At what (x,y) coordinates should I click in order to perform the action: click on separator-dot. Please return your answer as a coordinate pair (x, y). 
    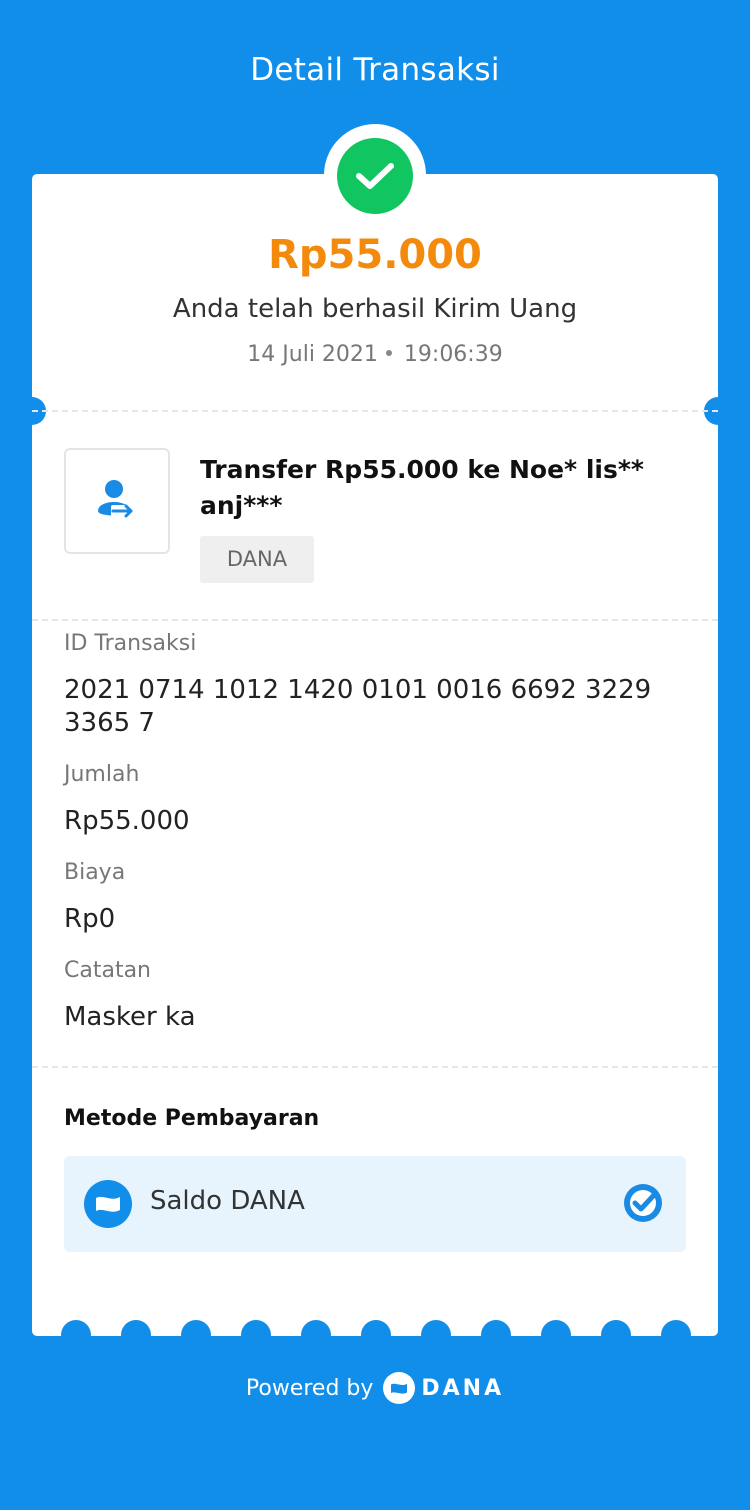
    Looking at the image, I should click on (388, 353).